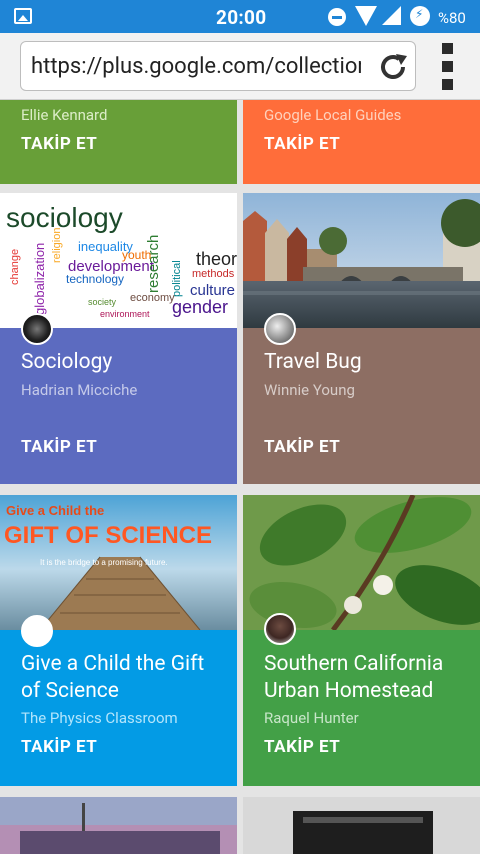  I want to click on card-author: Ellie Kennard, so click(64, 115).